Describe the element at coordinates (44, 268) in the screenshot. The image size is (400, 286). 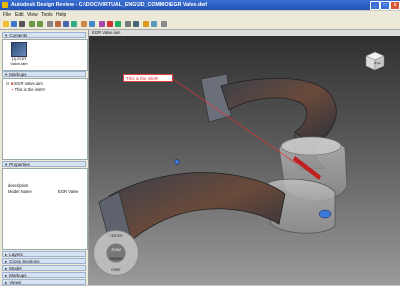
I see `model-header: ▸ Model` at that location.